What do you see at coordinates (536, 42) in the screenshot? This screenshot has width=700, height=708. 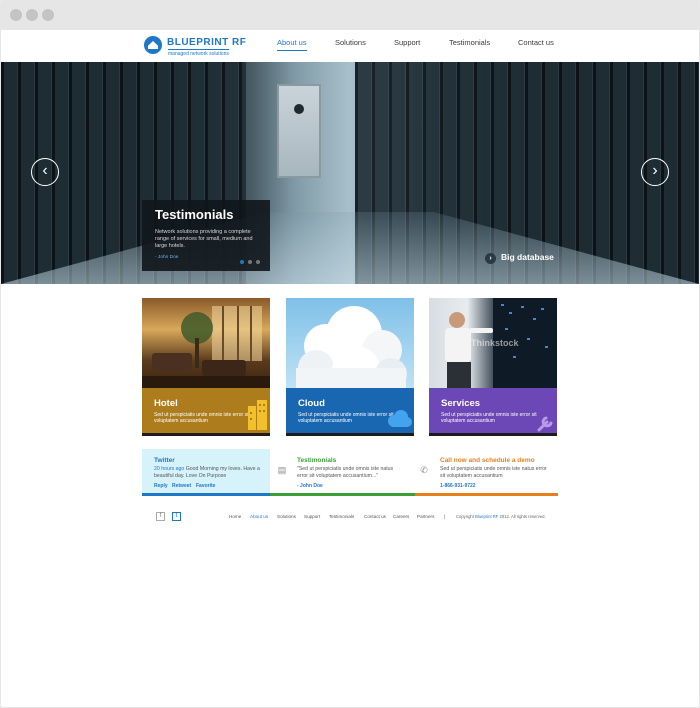 I see `nav-contact-us: Contact us` at bounding box center [536, 42].